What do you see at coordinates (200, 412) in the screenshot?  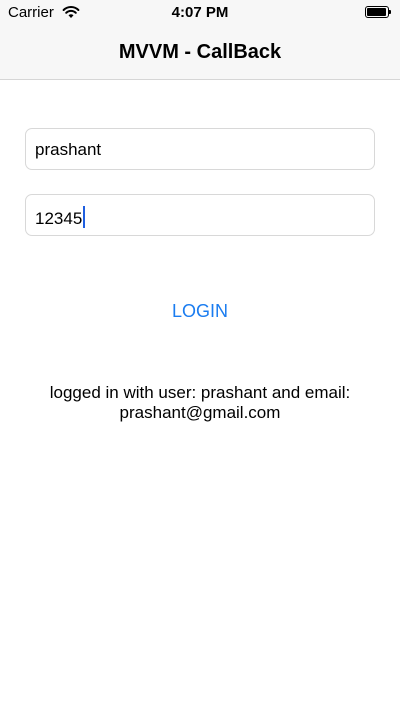 I see `login-result-line-2: prashant@gmail.com` at bounding box center [200, 412].